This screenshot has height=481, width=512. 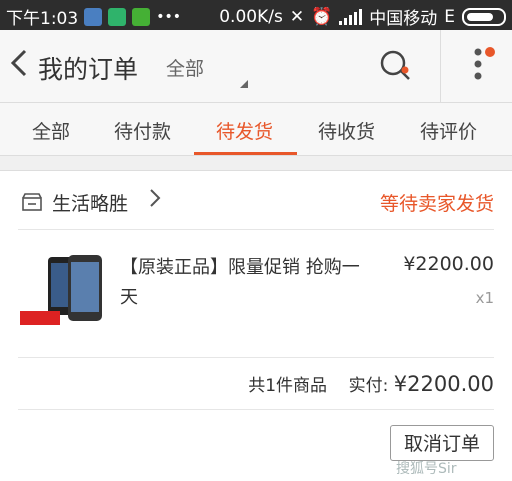 What do you see at coordinates (251, 16) in the screenshot?
I see `network-speed: 0.00K/s` at bounding box center [251, 16].